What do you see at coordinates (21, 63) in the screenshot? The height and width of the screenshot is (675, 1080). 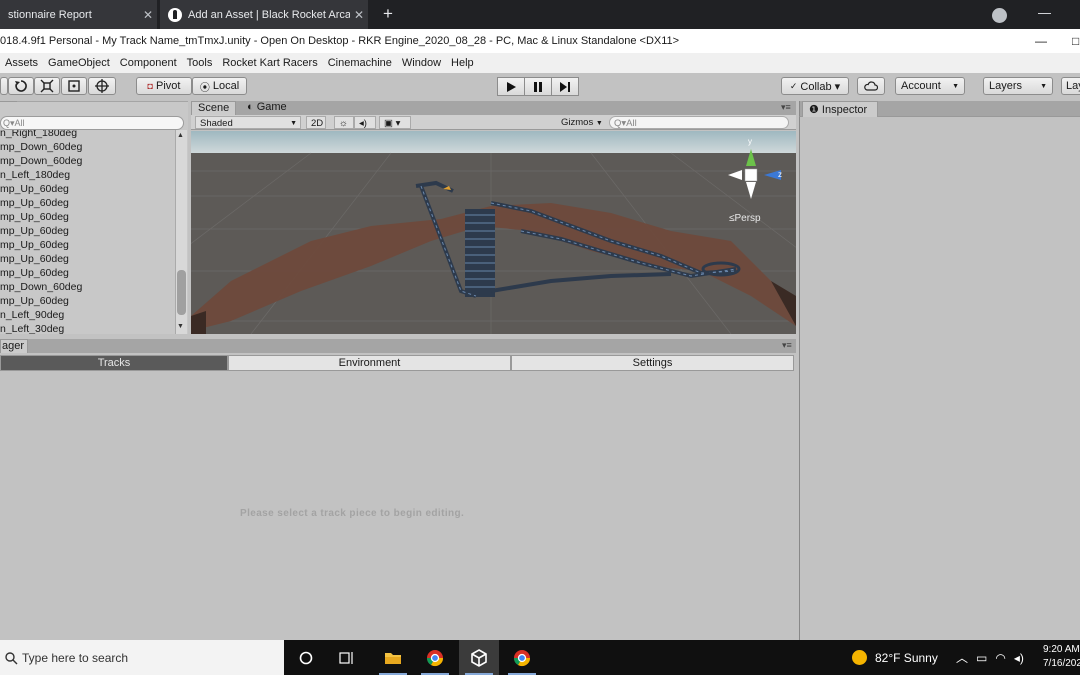 I see `menu-assets: Assets` at bounding box center [21, 63].